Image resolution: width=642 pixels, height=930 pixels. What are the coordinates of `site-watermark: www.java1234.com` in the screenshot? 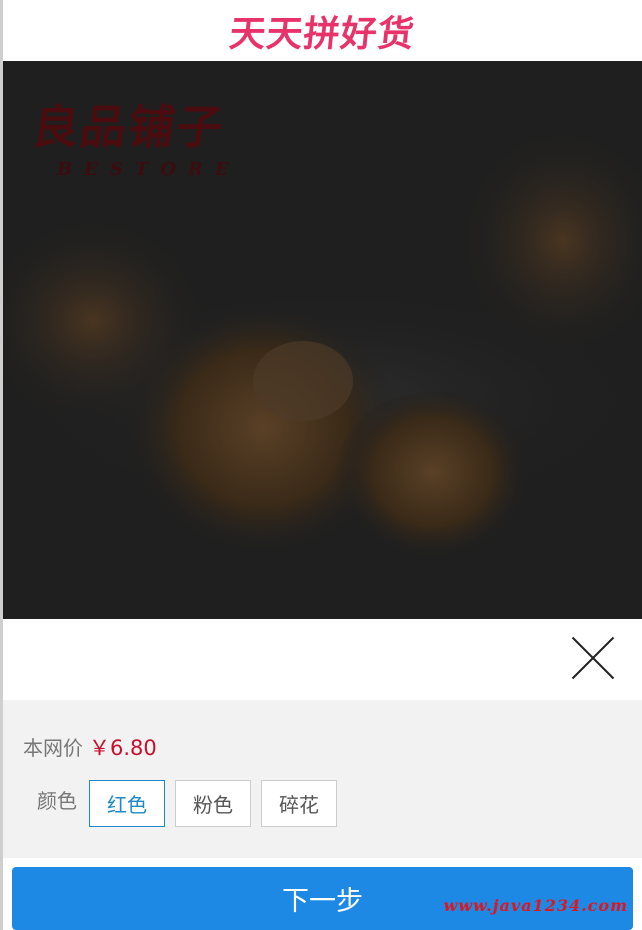 It's located at (535, 905).